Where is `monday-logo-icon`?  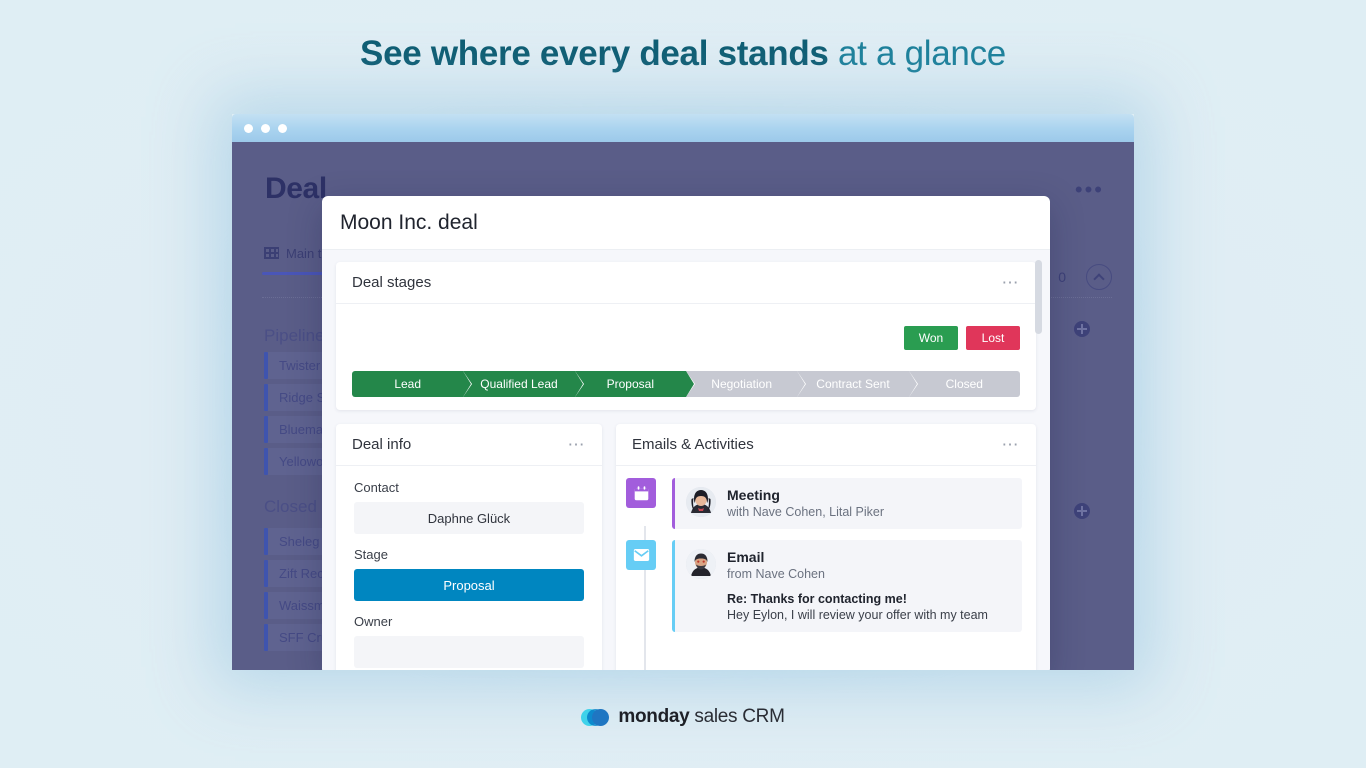
monday-logo-icon is located at coordinates (595, 717).